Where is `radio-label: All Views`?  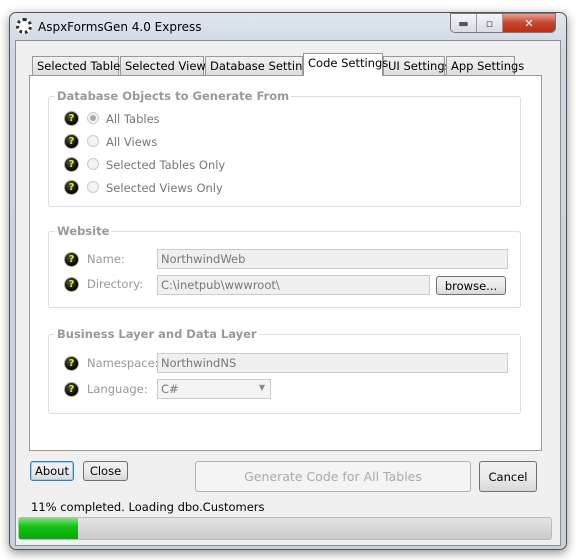 radio-label: All Views is located at coordinates (132, 142).